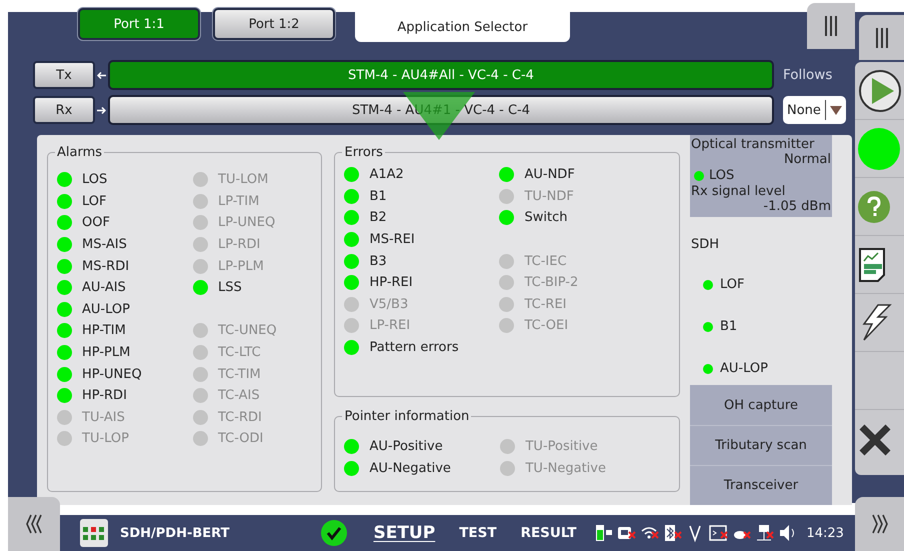  Describe the element at coordinates (872, 264) in the screenshot. I see `report-icon` at that location.